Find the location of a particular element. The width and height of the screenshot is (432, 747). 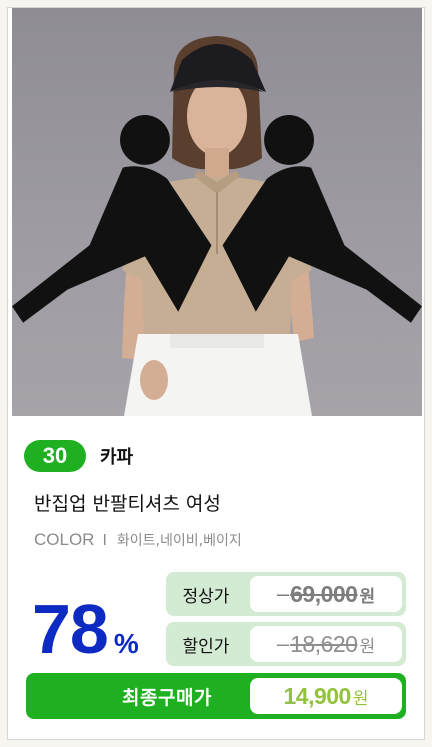

sale-price-box: 할인가 – 18,620 원 is located at coordinates (286, 644).